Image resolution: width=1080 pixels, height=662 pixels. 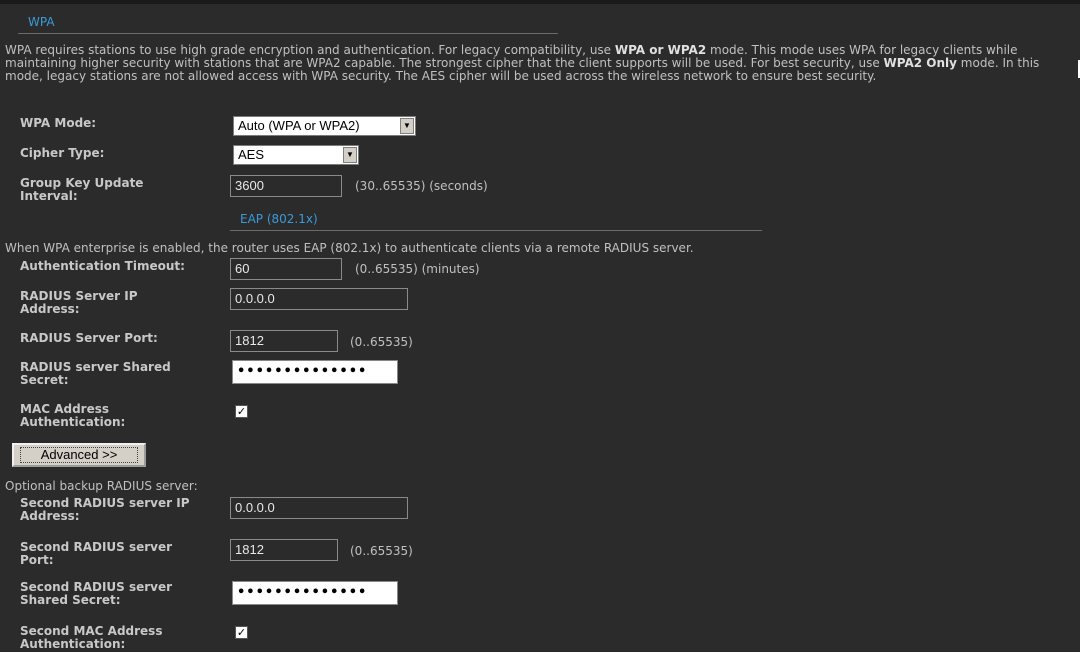 What do you see at coordinates (82, 189) in the screenshot?
I see `group-key-label: Group Key Update Interval:` at bounding box center [82, 189].